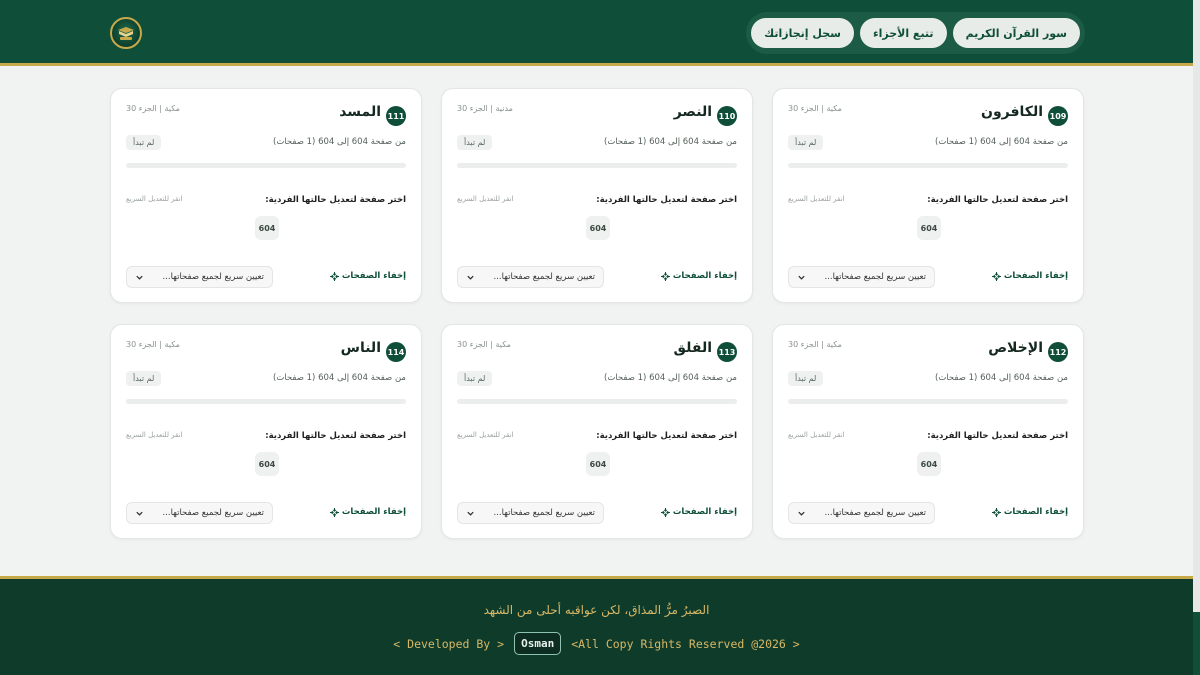 This screenshot has width=1200, height=675. Describe the element at coordinates (802, 33) in the screenshot. I see `nav-achievements: سجل إنجازاتك` at that location.